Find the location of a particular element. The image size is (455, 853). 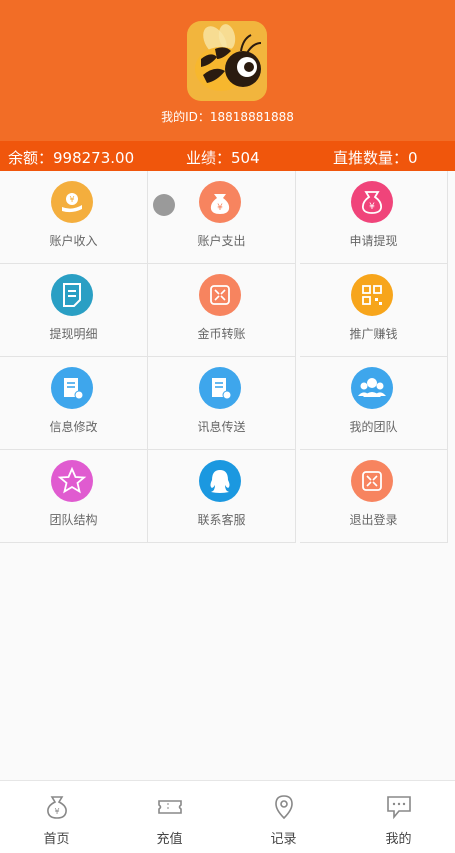

tab-label: 记录 is located at coordinates (283, 839).